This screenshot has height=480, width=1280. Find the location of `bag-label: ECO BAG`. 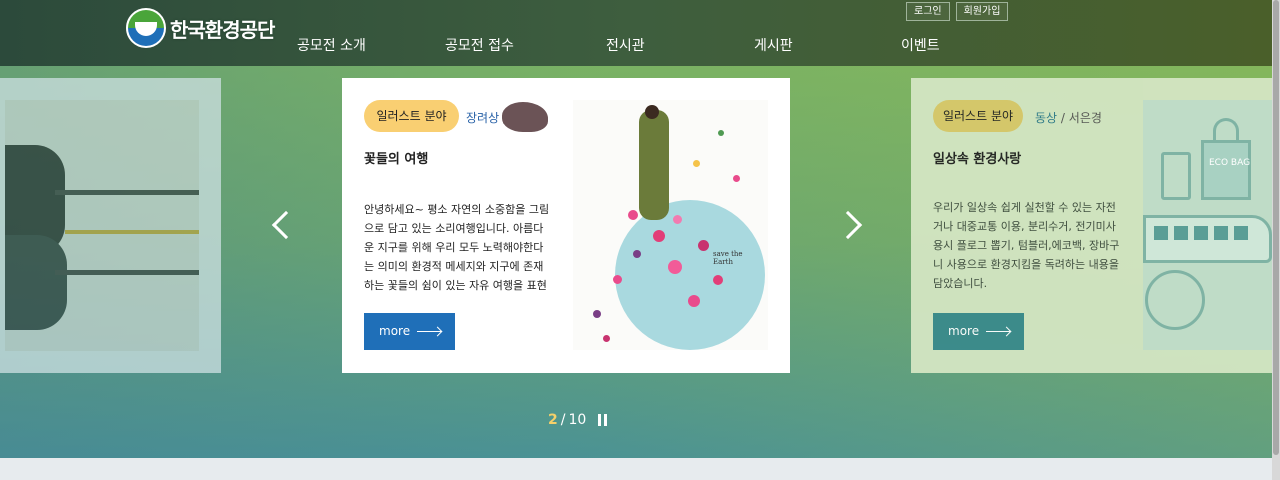

bag-label: ECO BAG is located at coordinates (1230, 163).